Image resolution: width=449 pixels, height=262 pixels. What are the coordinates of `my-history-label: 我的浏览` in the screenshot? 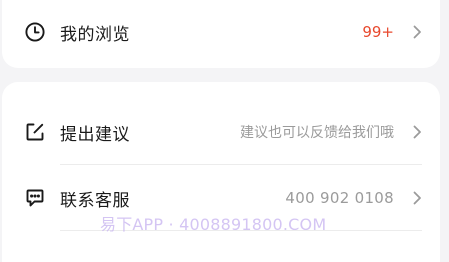 It's located at (95, 34).